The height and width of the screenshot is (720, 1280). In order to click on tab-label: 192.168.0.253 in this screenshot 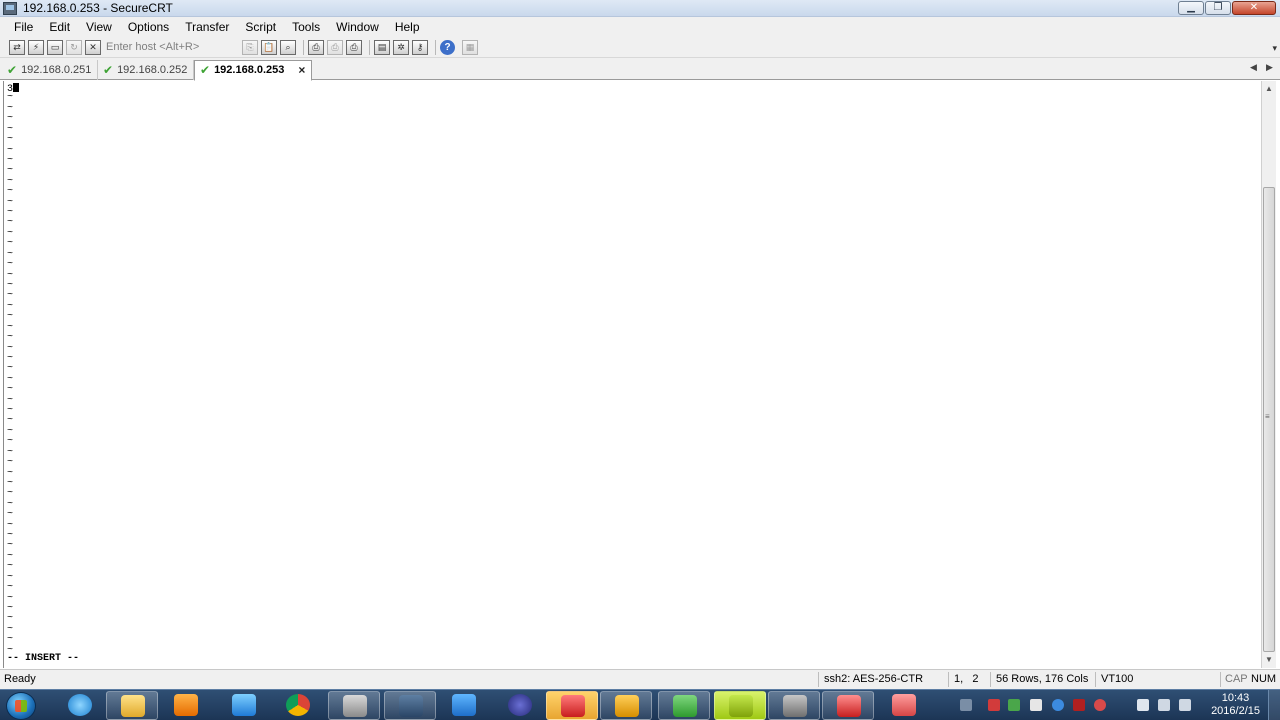, I will do `click(249, 70)`.